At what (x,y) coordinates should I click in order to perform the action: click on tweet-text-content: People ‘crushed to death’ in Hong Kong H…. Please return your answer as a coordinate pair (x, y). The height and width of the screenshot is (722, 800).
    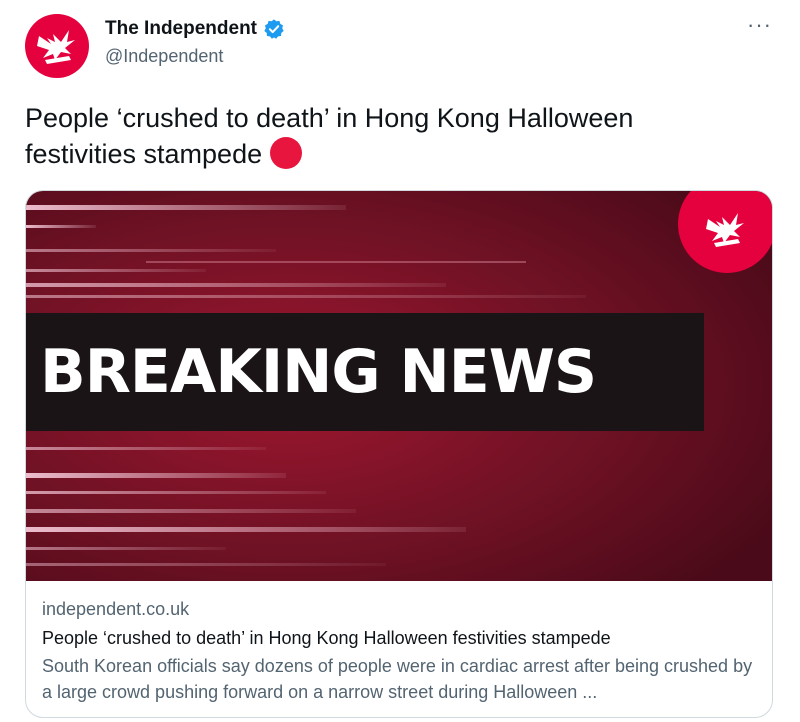
    Looking at the image, I should click on (329, 136).